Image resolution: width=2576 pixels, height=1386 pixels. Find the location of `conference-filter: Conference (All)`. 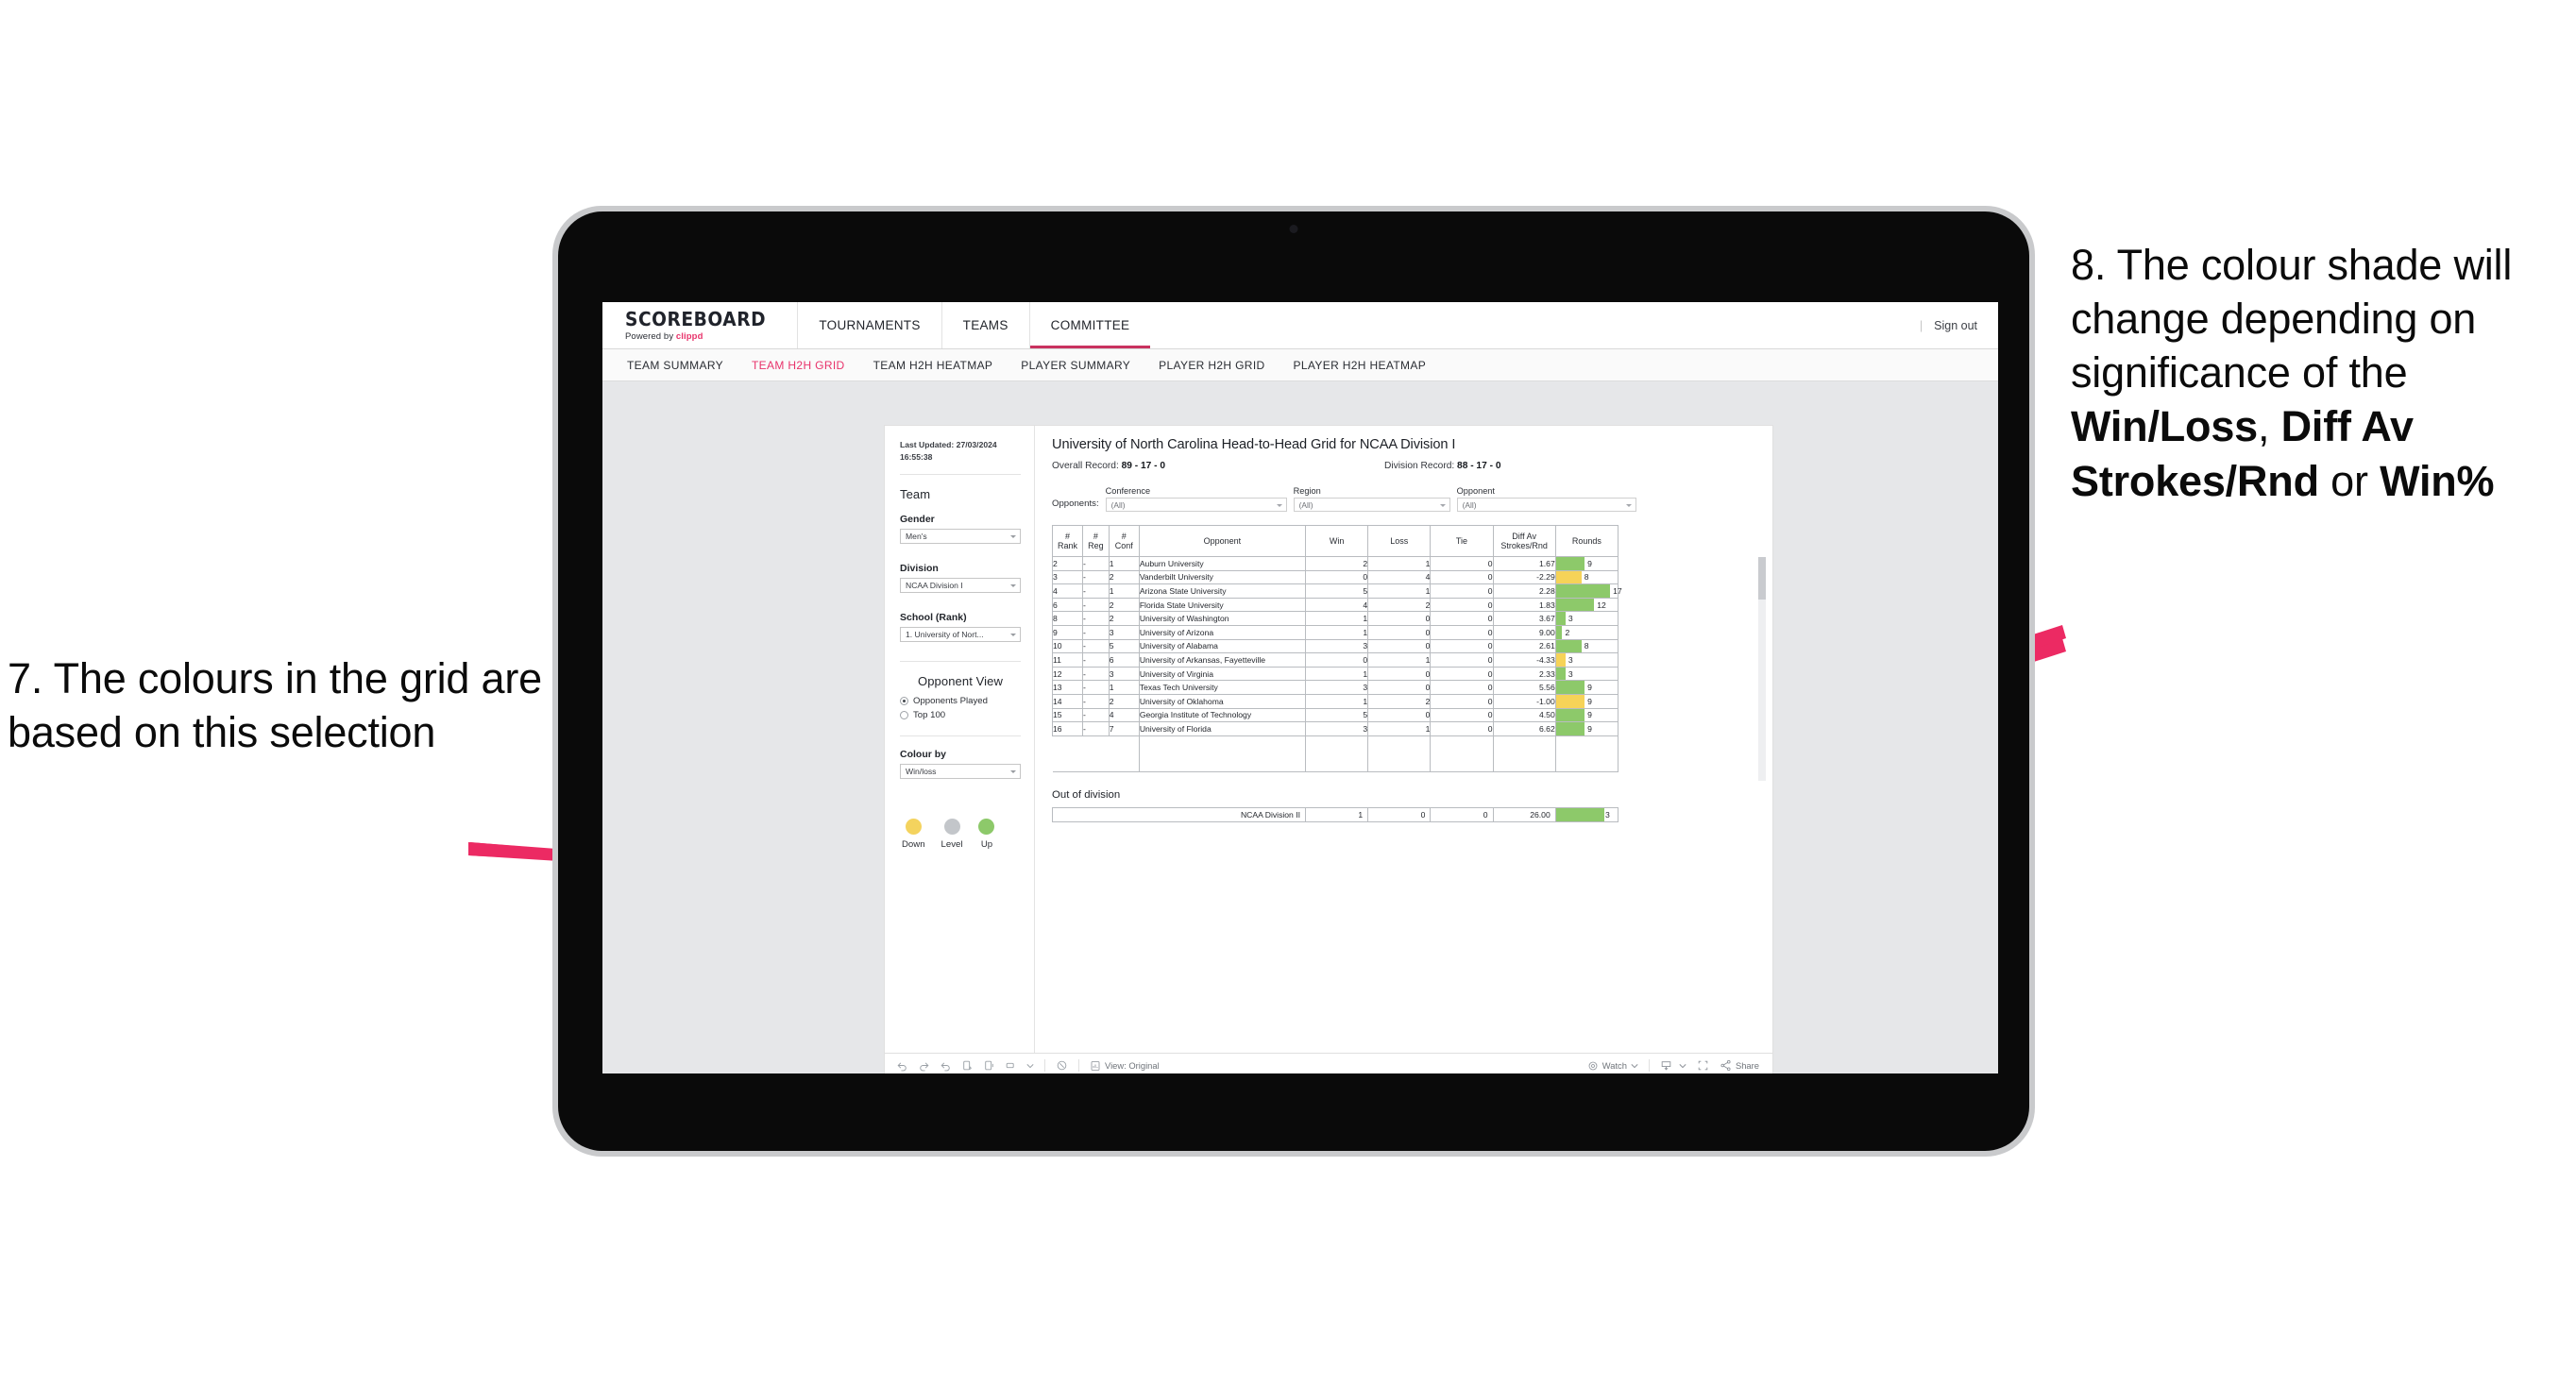

conference-filter: Conference (All) is located at coordinates (1196, 499).